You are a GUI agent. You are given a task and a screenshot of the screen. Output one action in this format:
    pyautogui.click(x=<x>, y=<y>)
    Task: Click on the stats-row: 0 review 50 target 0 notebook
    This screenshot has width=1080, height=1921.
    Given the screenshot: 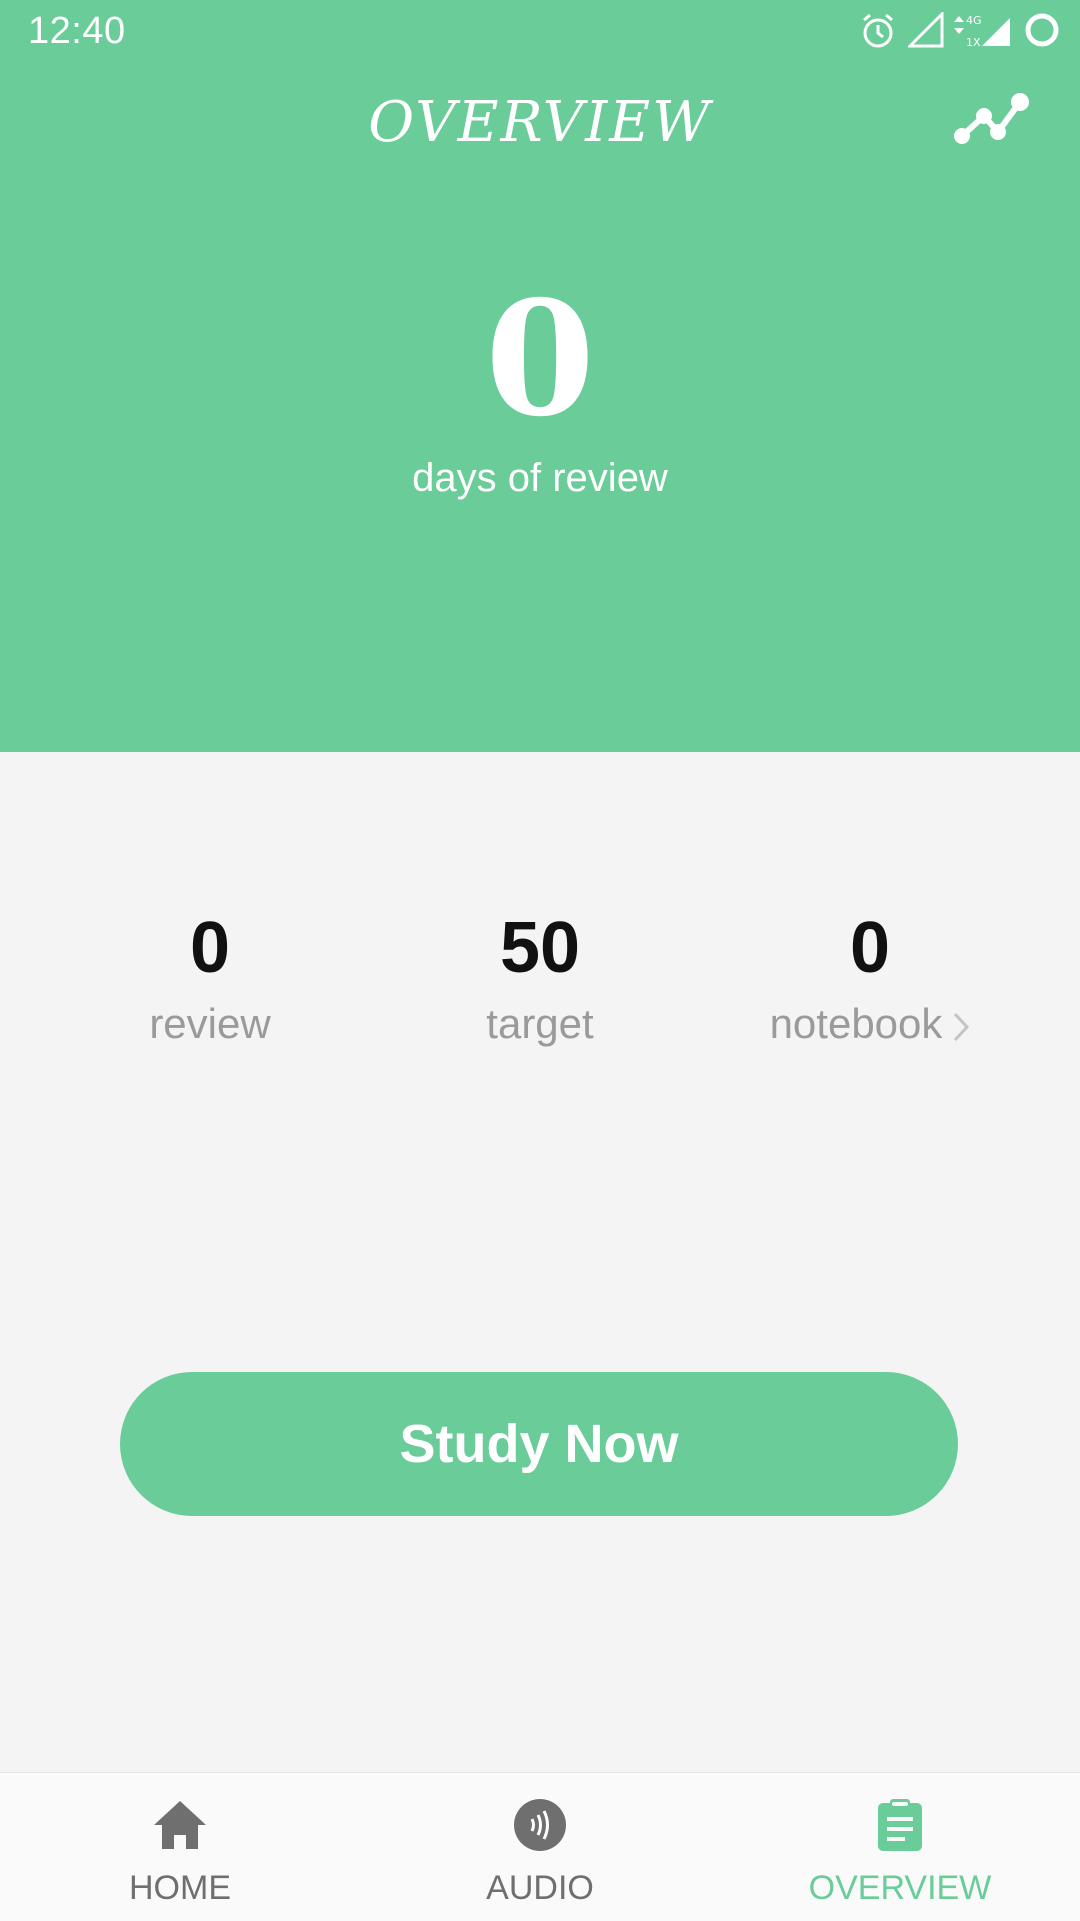 What is the action you would take?
    pyautogui.click(x=540, y=990)
    